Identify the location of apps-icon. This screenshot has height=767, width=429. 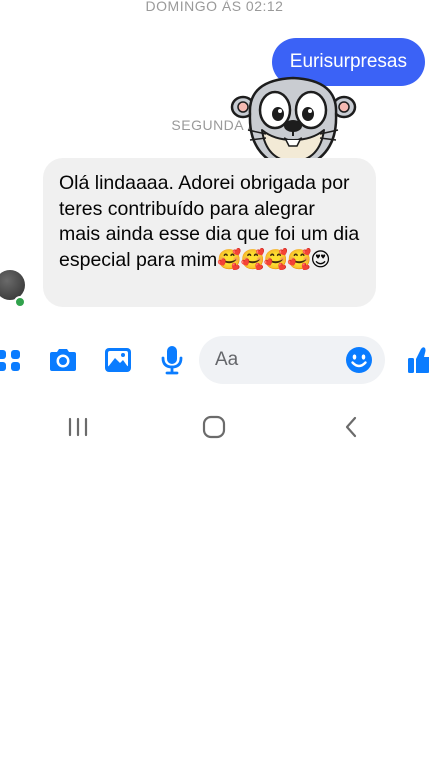
(12, 360).